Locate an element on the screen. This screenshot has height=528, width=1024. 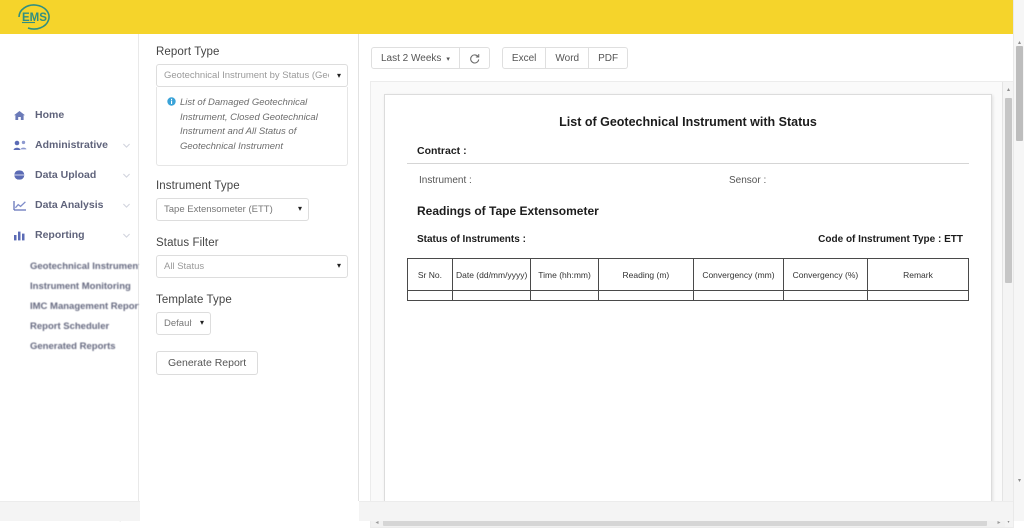
sidebar-item-data-upload: Data Upload is located at coordinates (69, 175).